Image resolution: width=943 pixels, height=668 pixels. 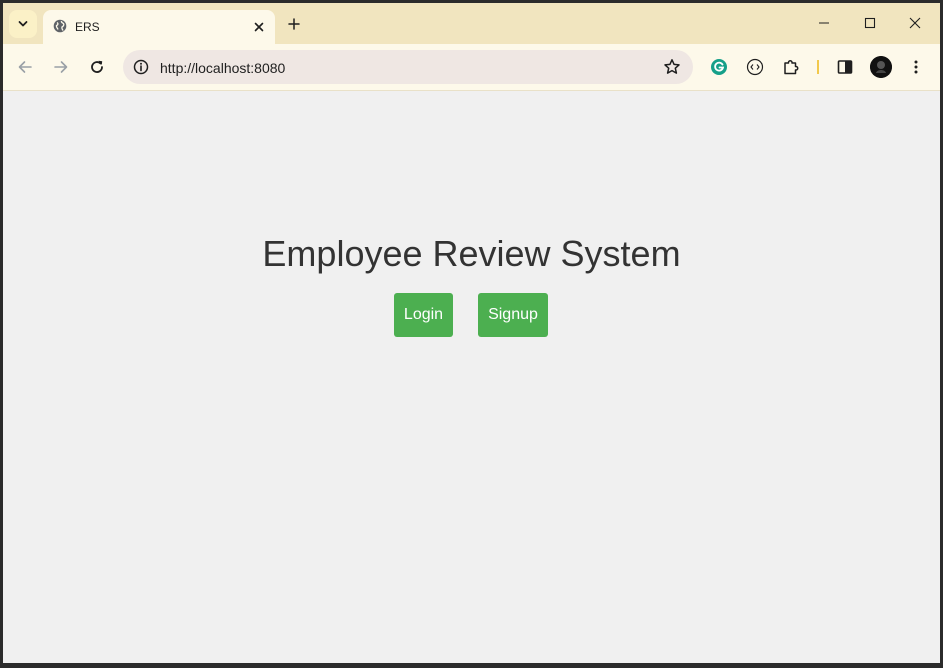 What do you see at coordinates (87, 27) in the screenshot?
I see `tab-title: ERS` at bounding box center [87, 27].